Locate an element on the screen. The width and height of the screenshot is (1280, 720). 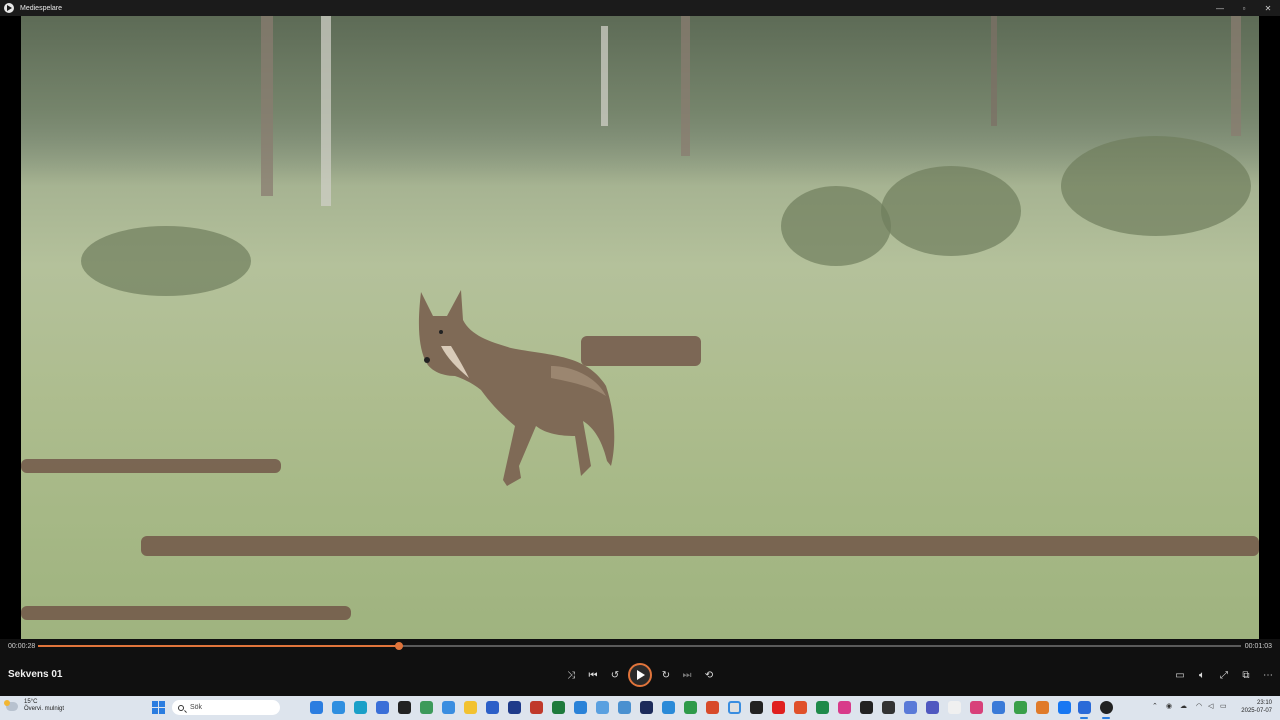
current-time: 00:00:28 is located at coordinates (22, 646).